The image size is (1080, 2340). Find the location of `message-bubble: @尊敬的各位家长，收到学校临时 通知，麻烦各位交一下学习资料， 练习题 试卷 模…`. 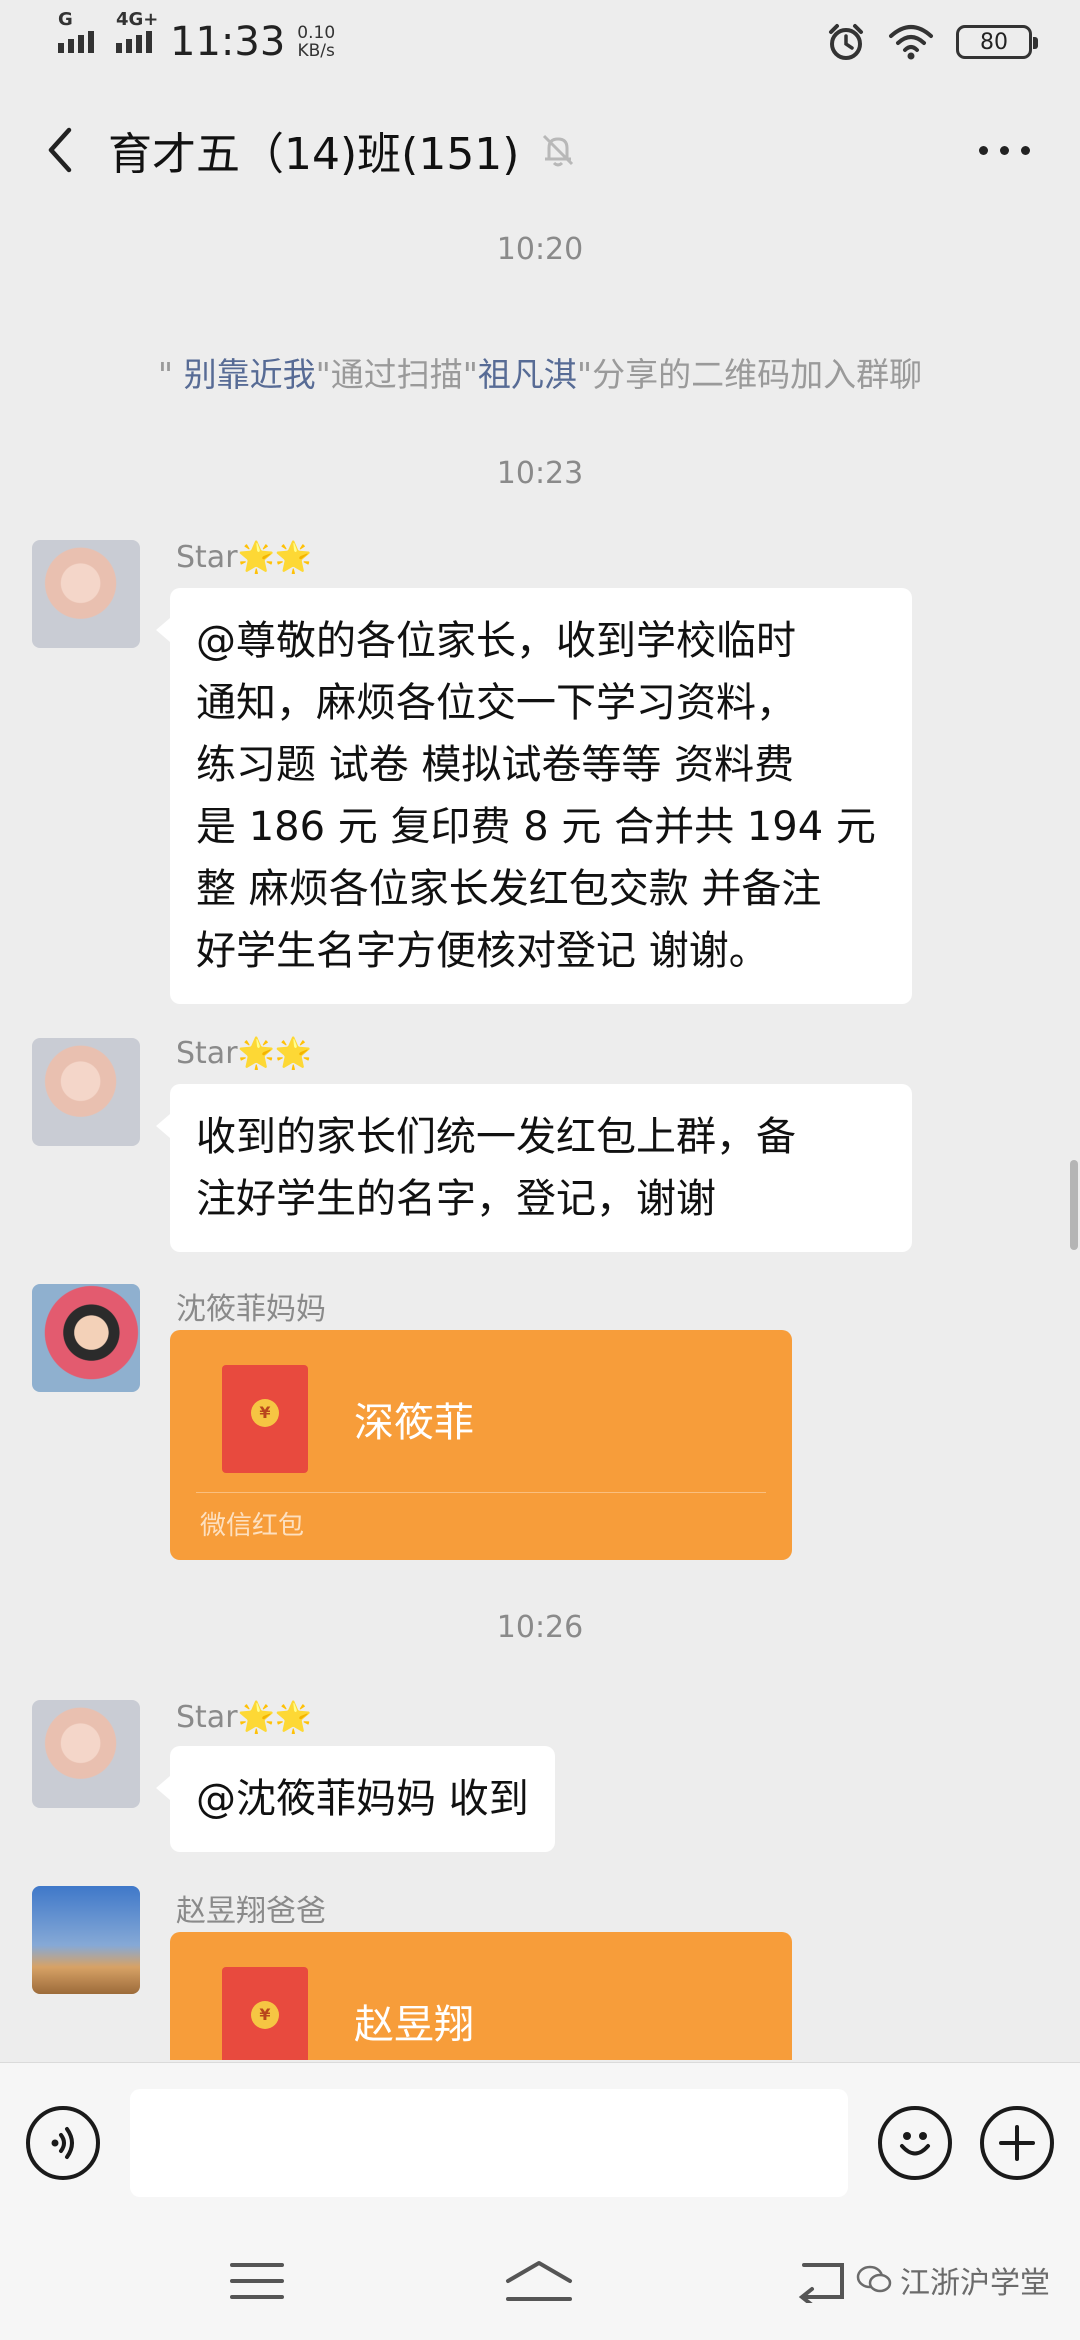

message-bubble: @尊敬的各位家长，收到学校临时 通知，麻烦各位交一下学习资料， 练习题 试卷 模… is located at coordinates (534, 796).